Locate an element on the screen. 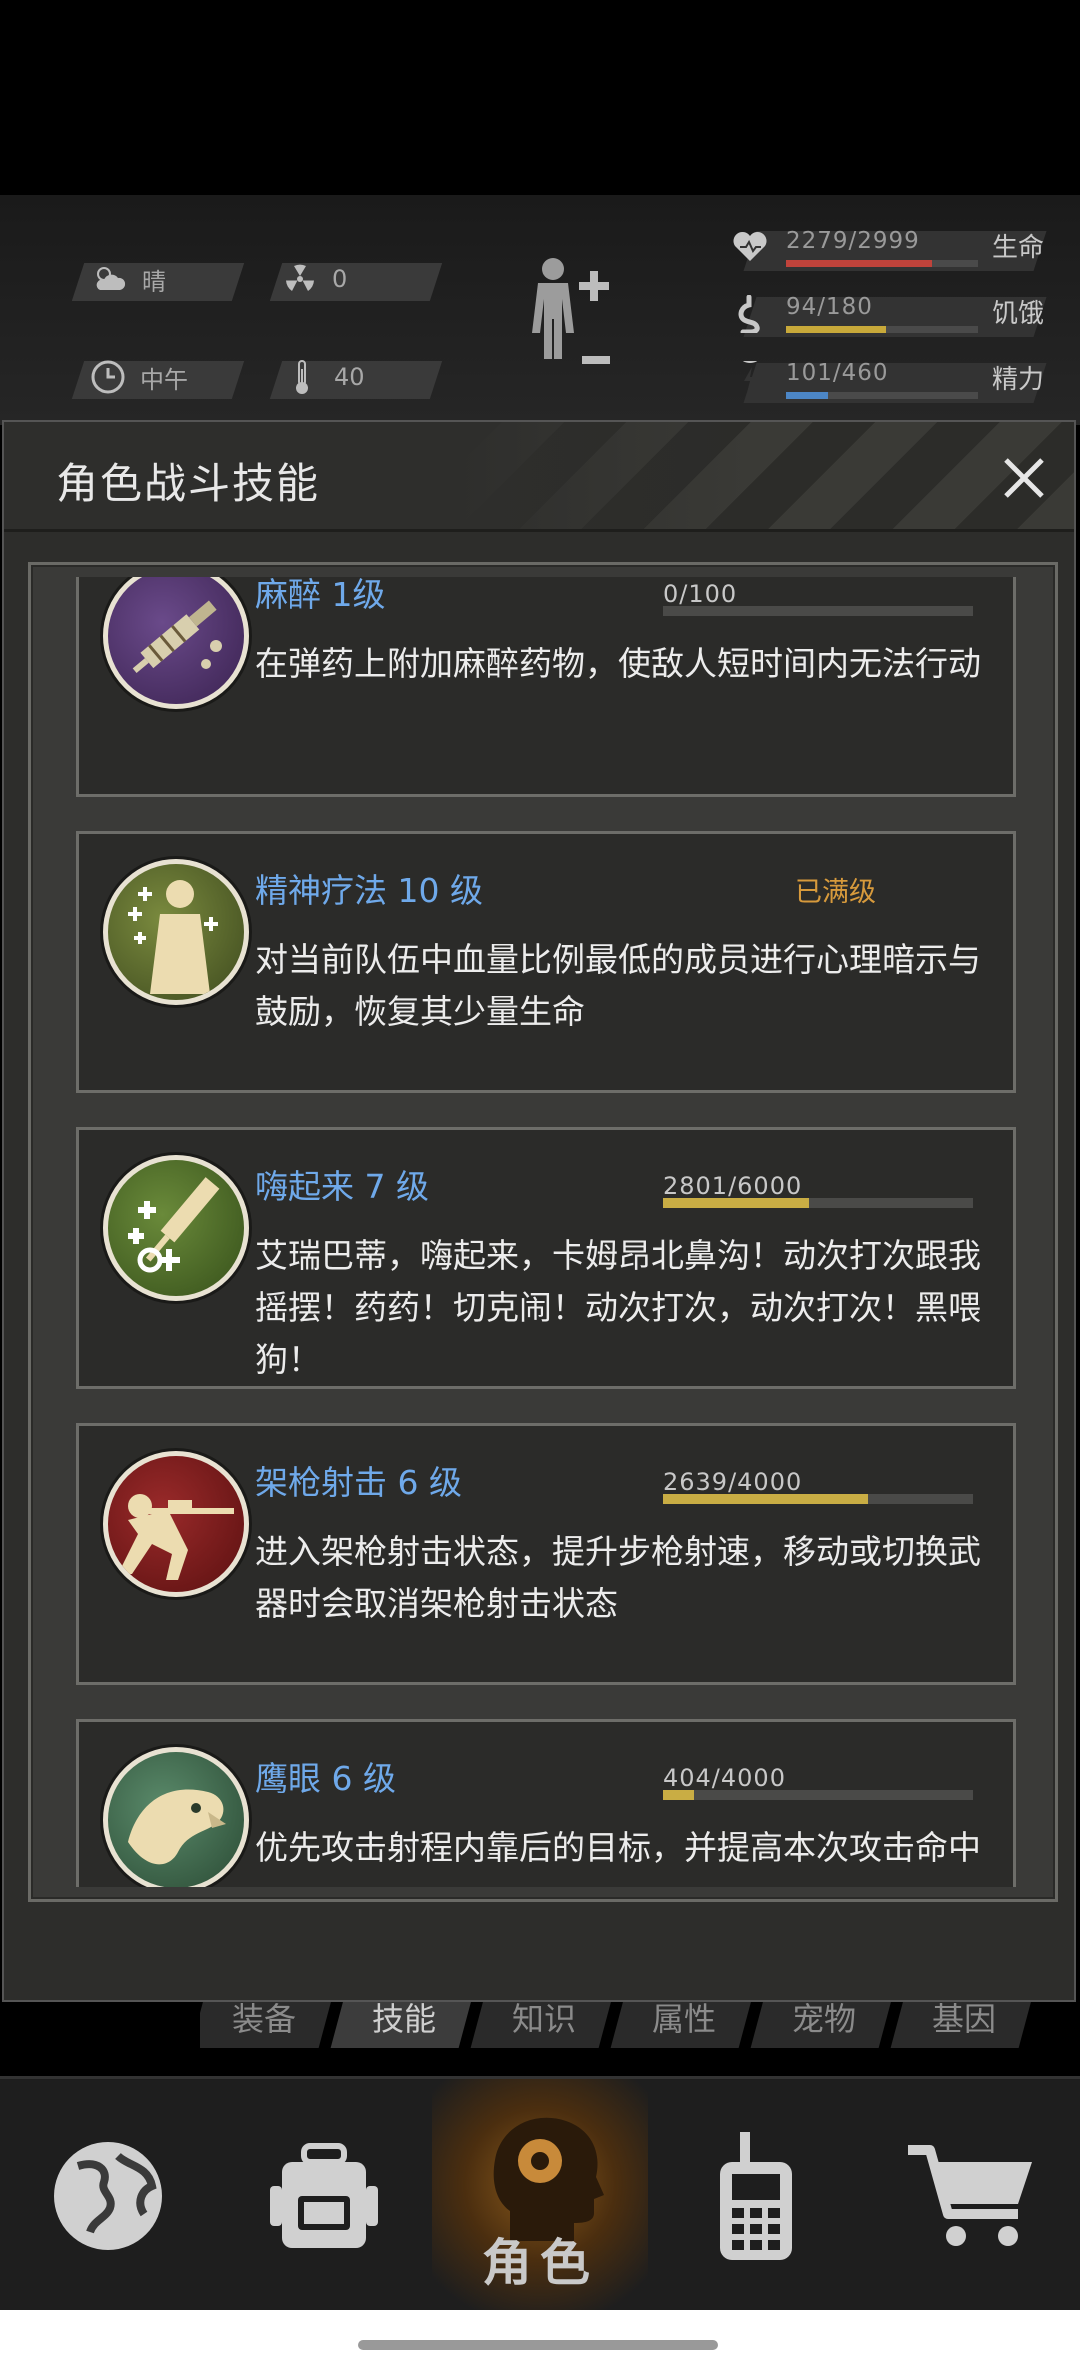 This screenshot has height=2377, width=1080. skill-description: 对当前队伍中血量比例最低的成员进行心理暗示与鼓励，恢复其少量生命 is located at coordinates (618, 985).